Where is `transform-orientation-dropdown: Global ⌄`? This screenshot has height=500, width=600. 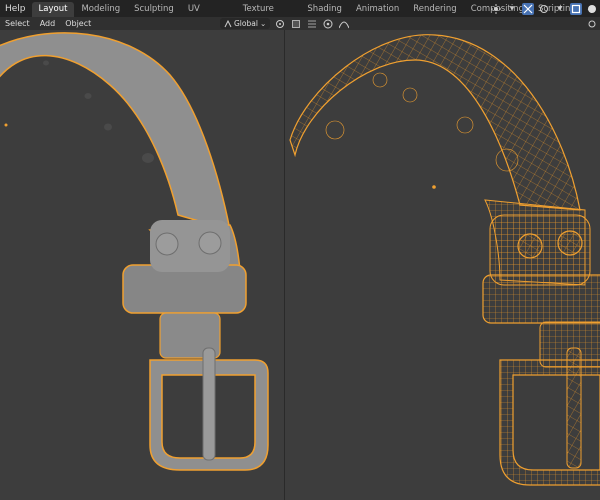 transform-orientation-dropdown: Global ⌄ is located at coordinates (245, 23).